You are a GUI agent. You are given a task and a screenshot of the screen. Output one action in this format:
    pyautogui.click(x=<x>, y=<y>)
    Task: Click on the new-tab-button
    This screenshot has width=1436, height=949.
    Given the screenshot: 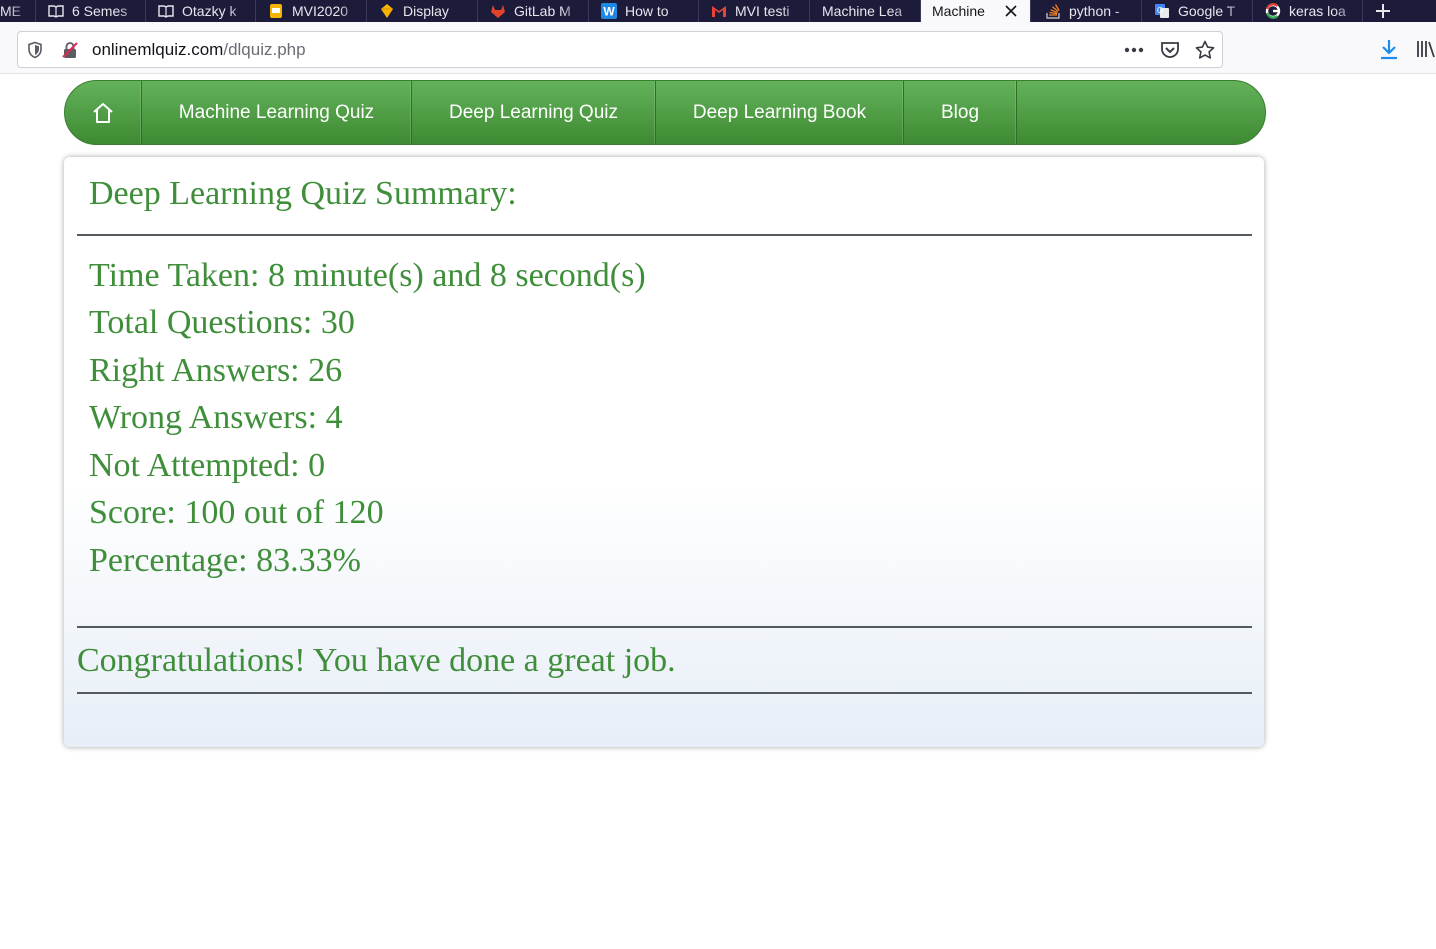 What is the action you would take?
    pyautogui.click(x=1383, y=11)
    